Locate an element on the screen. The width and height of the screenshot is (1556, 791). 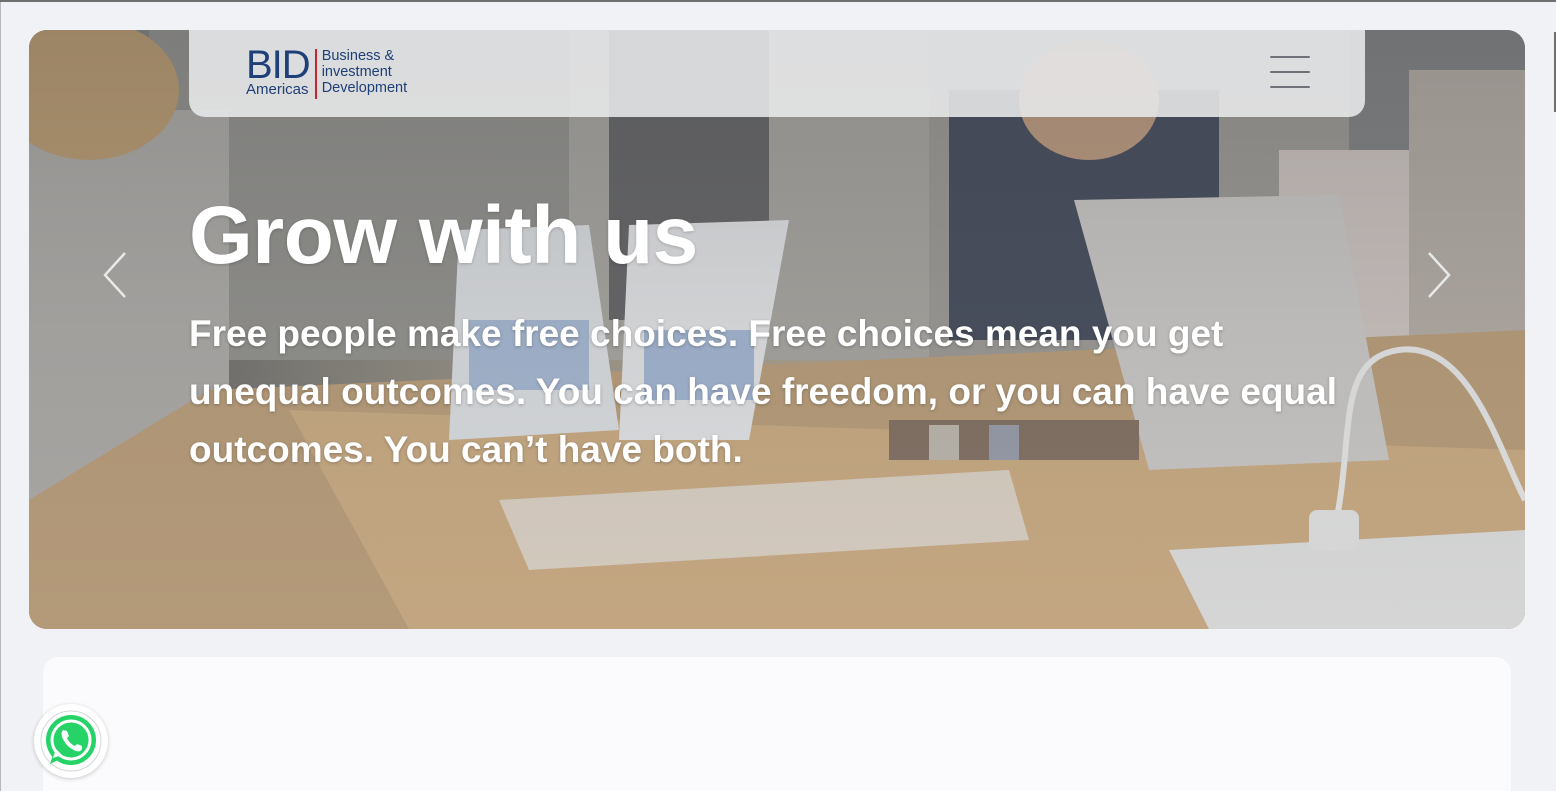
logo-bid-text: BID is located at coordinates (278, 65).